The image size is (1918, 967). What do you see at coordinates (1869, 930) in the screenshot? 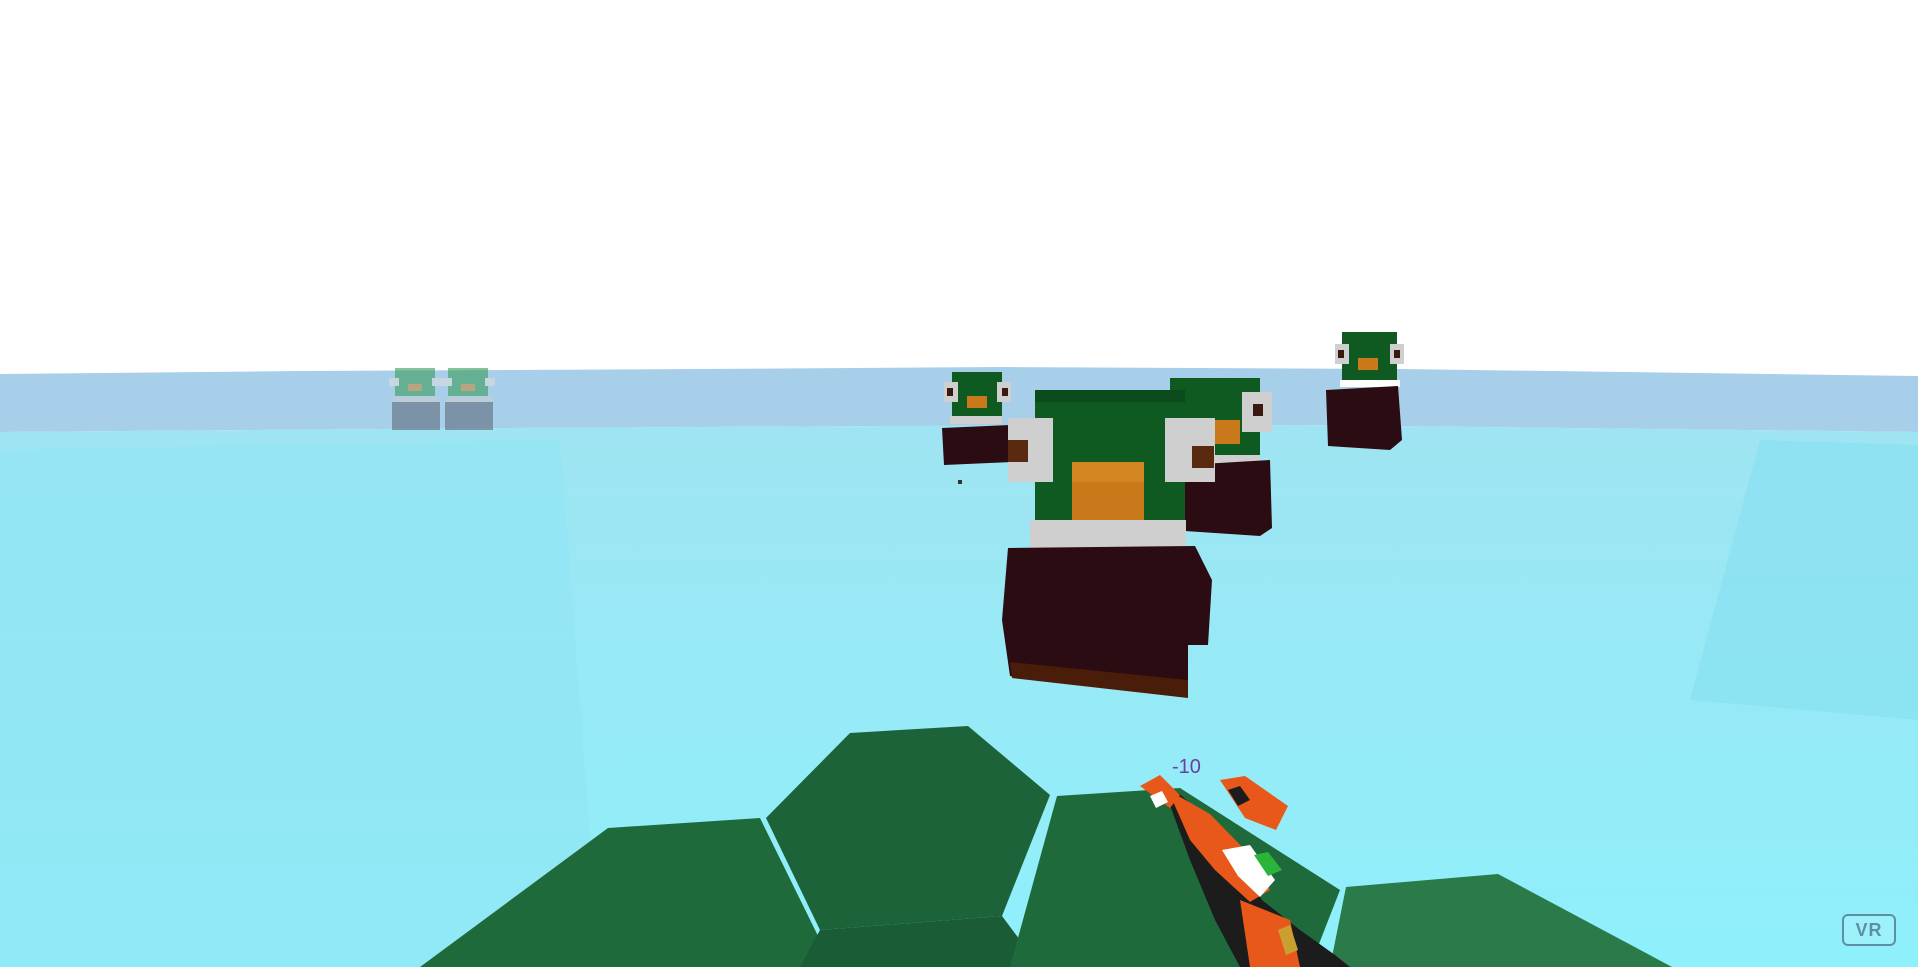
I see `vr-button: VR` at bounding box center [1869, 930].